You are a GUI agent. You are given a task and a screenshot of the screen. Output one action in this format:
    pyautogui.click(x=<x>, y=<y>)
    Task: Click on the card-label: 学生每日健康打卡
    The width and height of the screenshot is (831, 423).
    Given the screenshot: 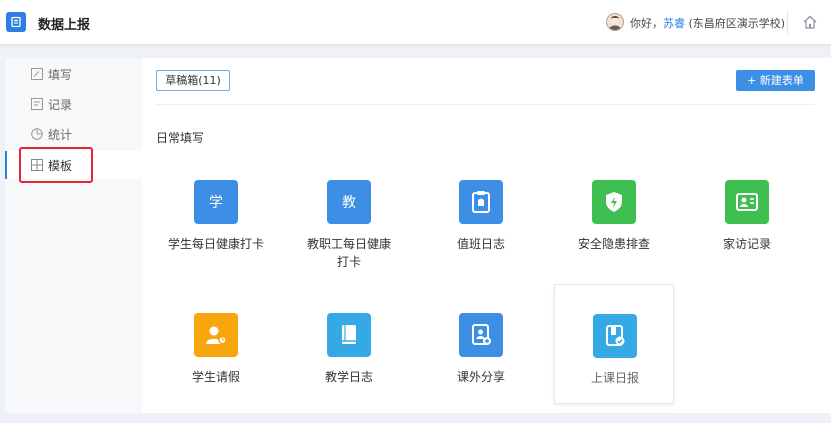 What is the action you would take?
    pyautogui.click(x=215, y=244)
    